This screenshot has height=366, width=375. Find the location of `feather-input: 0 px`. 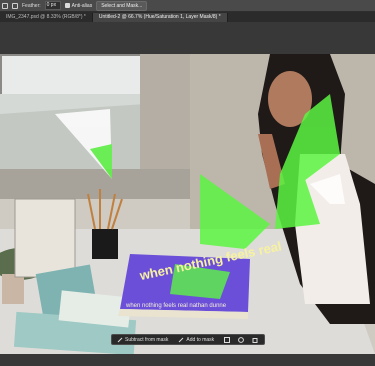

feather-input: 0 px is located at coordinates (52, 5).